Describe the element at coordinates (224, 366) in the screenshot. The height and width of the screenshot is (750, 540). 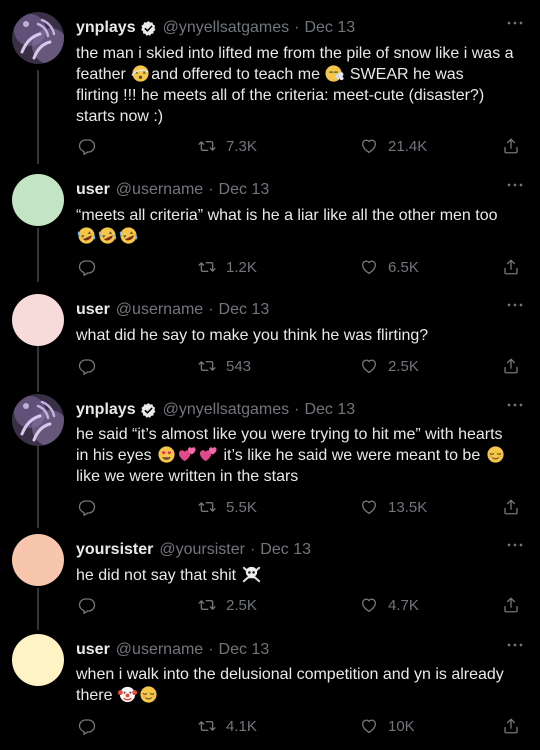
I see `retweet-button: 543` at that location.